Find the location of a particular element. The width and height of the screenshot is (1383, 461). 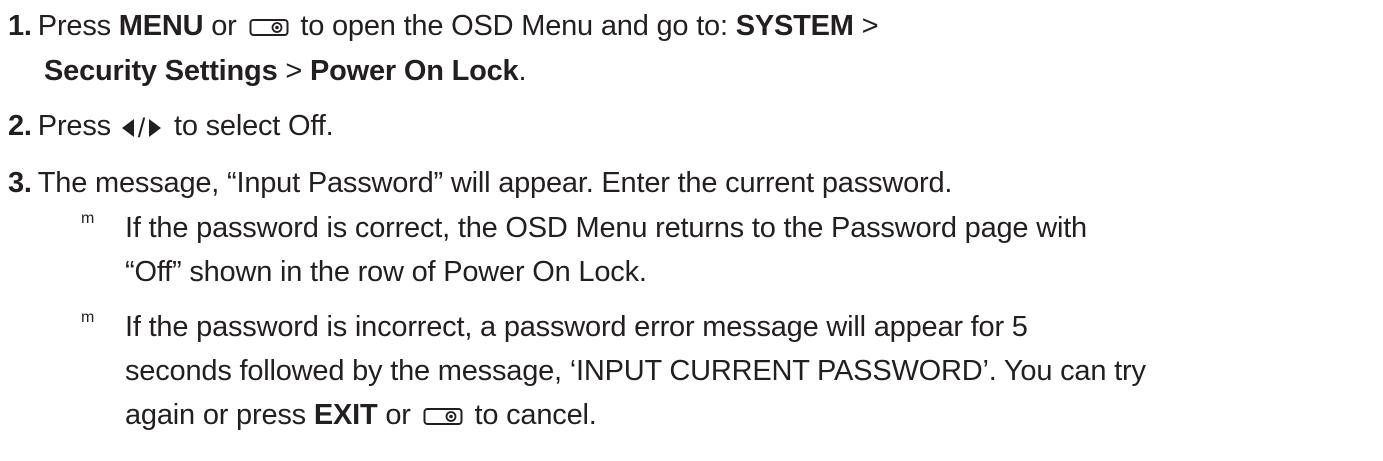

bullet-1-line-2: “Off” shown in the row of Power On Lock. is located at coordinates (386, 272).